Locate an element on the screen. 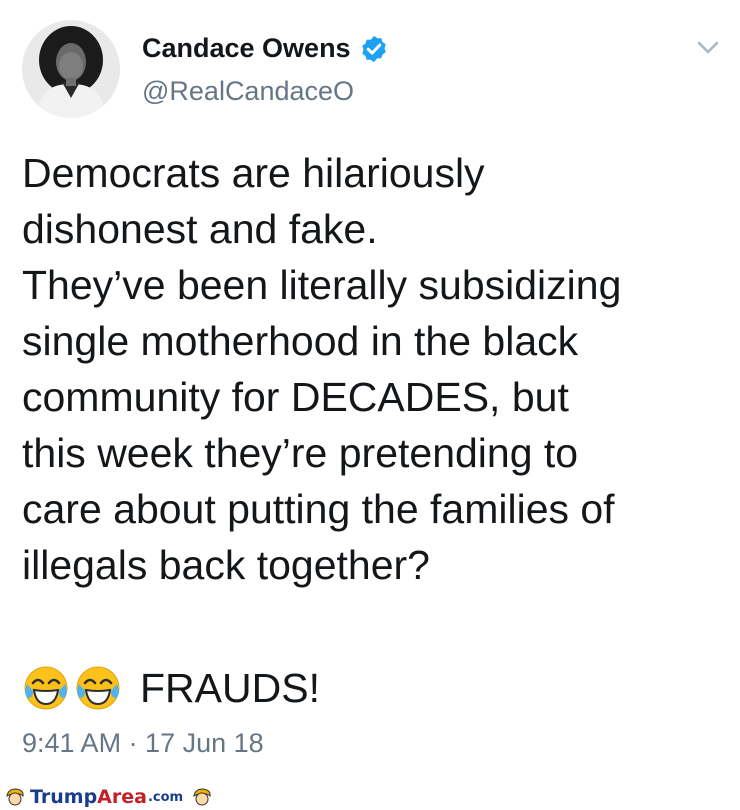  display-name-row: Candace Owens is located at coordinates (265, 48).